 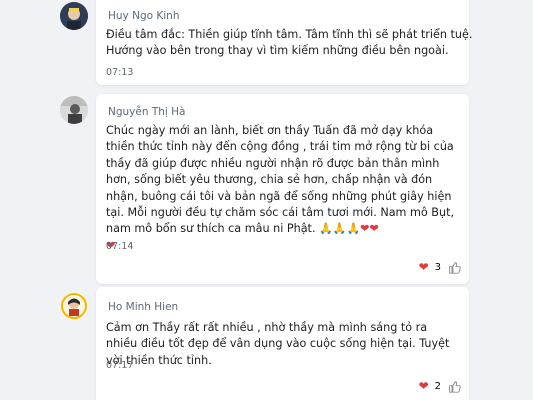 I want to click on avatar-huy-ngo-kinh, so click(x=74, y=16).